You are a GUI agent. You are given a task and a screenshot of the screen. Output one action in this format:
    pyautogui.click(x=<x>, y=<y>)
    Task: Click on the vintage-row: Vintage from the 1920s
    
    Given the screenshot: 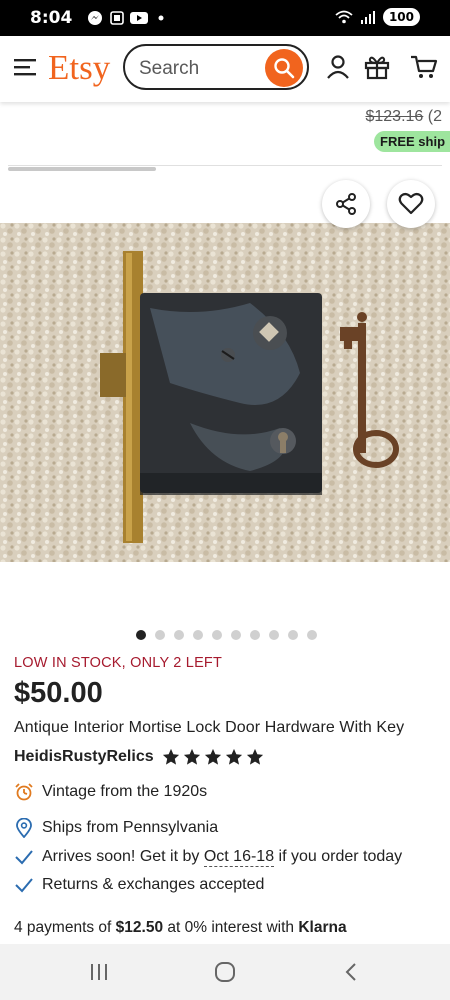 What is the action you would take?
    pyautogui.click(x=110, y=792)
    